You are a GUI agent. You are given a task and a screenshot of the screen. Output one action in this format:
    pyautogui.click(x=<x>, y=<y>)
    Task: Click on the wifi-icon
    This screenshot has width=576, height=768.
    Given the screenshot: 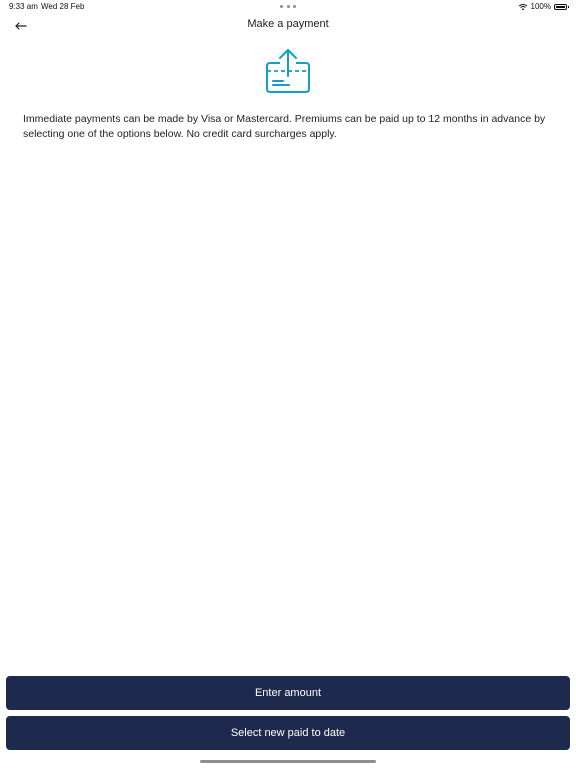 What is the action you would take?
    pyautogui.click(x=522, y=6)
    